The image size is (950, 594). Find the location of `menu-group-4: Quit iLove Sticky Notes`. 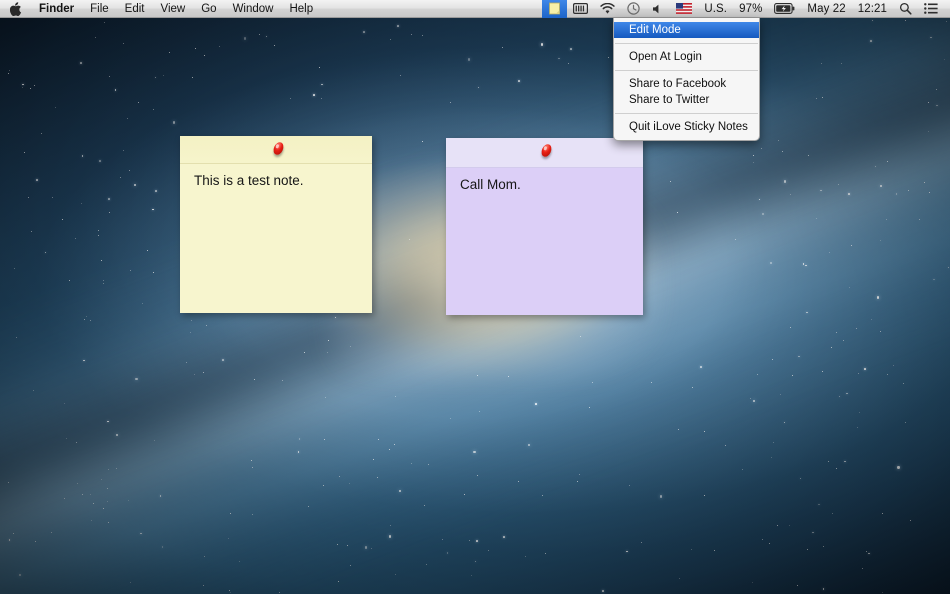

menu-group-4: Quit iLove Sticky Notes is located at coordinates (686, 127).